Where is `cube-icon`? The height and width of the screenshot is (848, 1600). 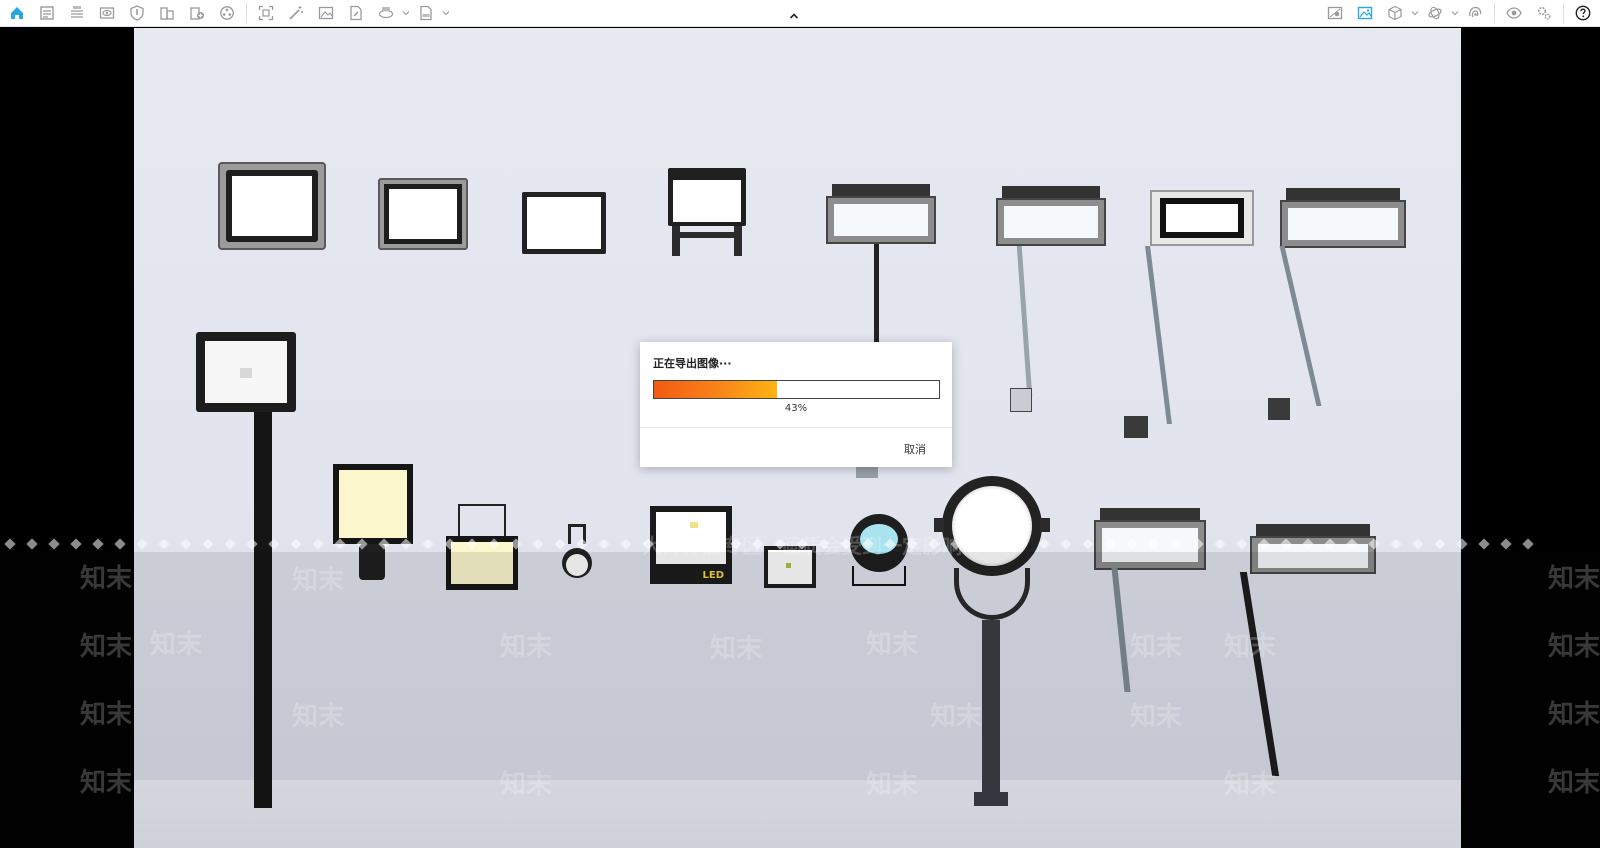
cube-icon is located at coordinates (1395, 13).